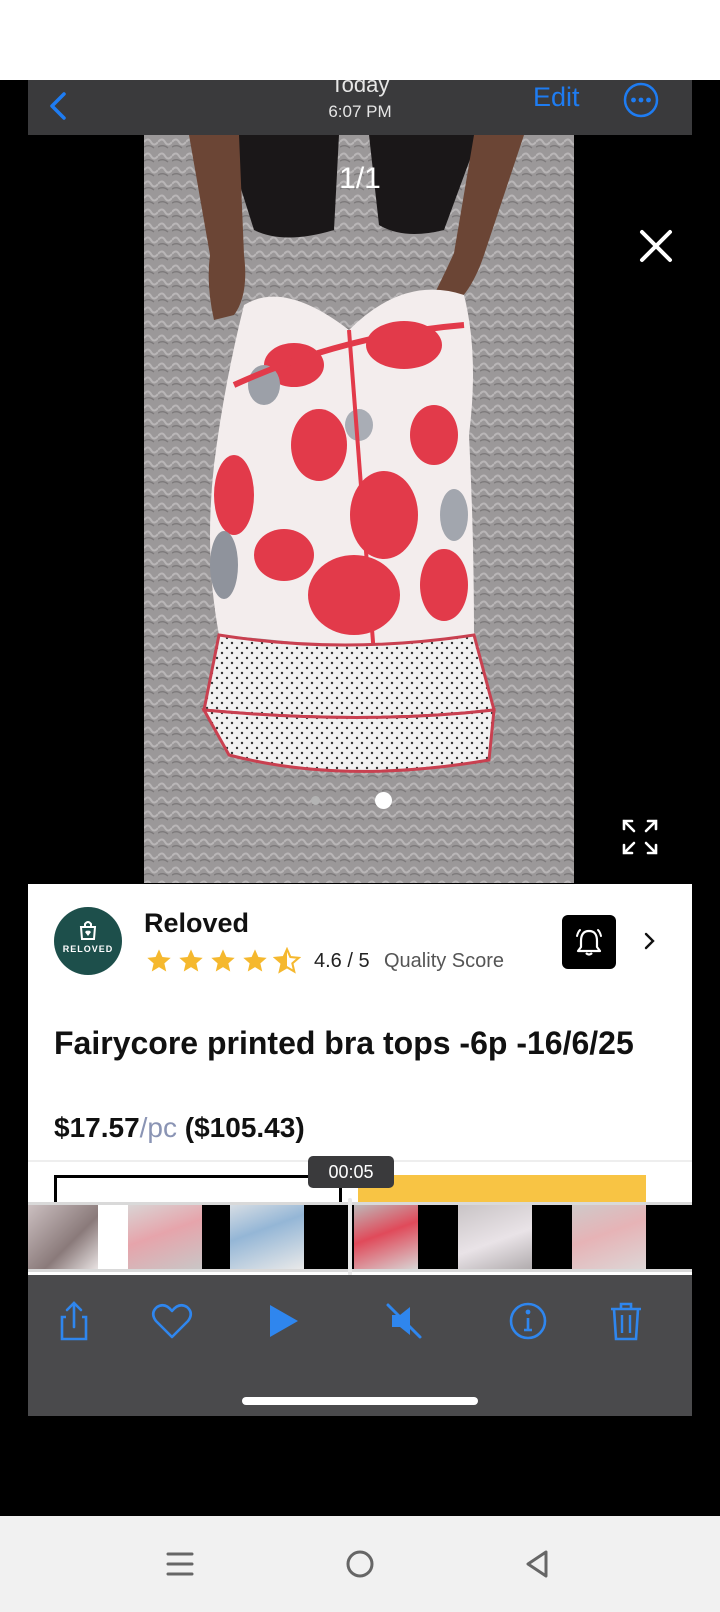 Image resolution: width=720 pixels, height=1612 pixels. What do you see at coordinates (360, 40) in the screenshot?
I see `status-area` at bounding box center [360, 40].